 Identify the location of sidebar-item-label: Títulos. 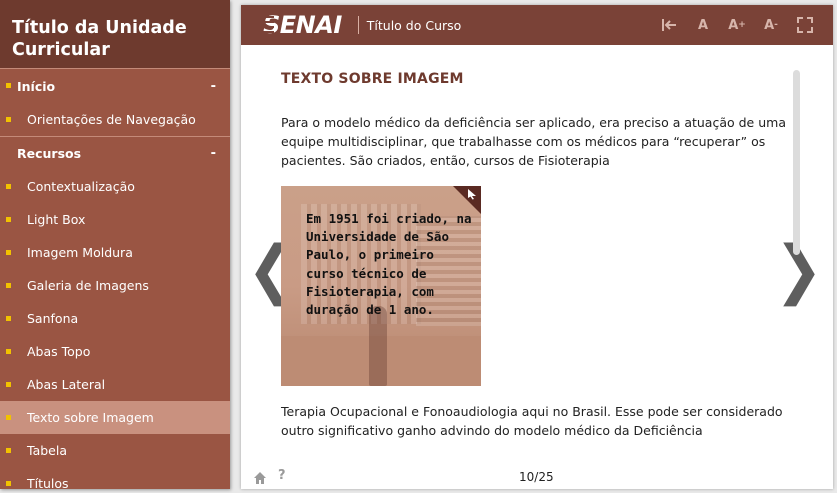
(48, 482).